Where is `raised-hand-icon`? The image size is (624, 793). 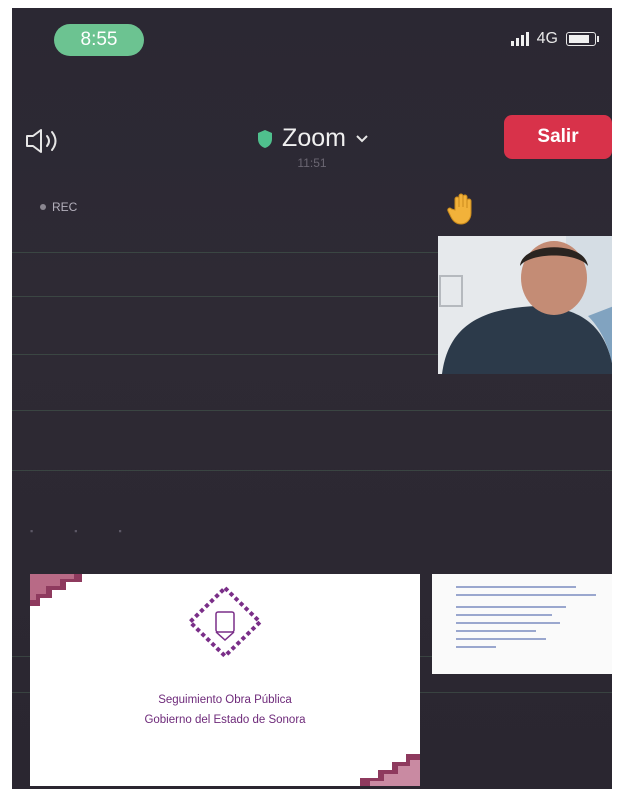 raised-hand-icon is located at coordinates (459, 209).